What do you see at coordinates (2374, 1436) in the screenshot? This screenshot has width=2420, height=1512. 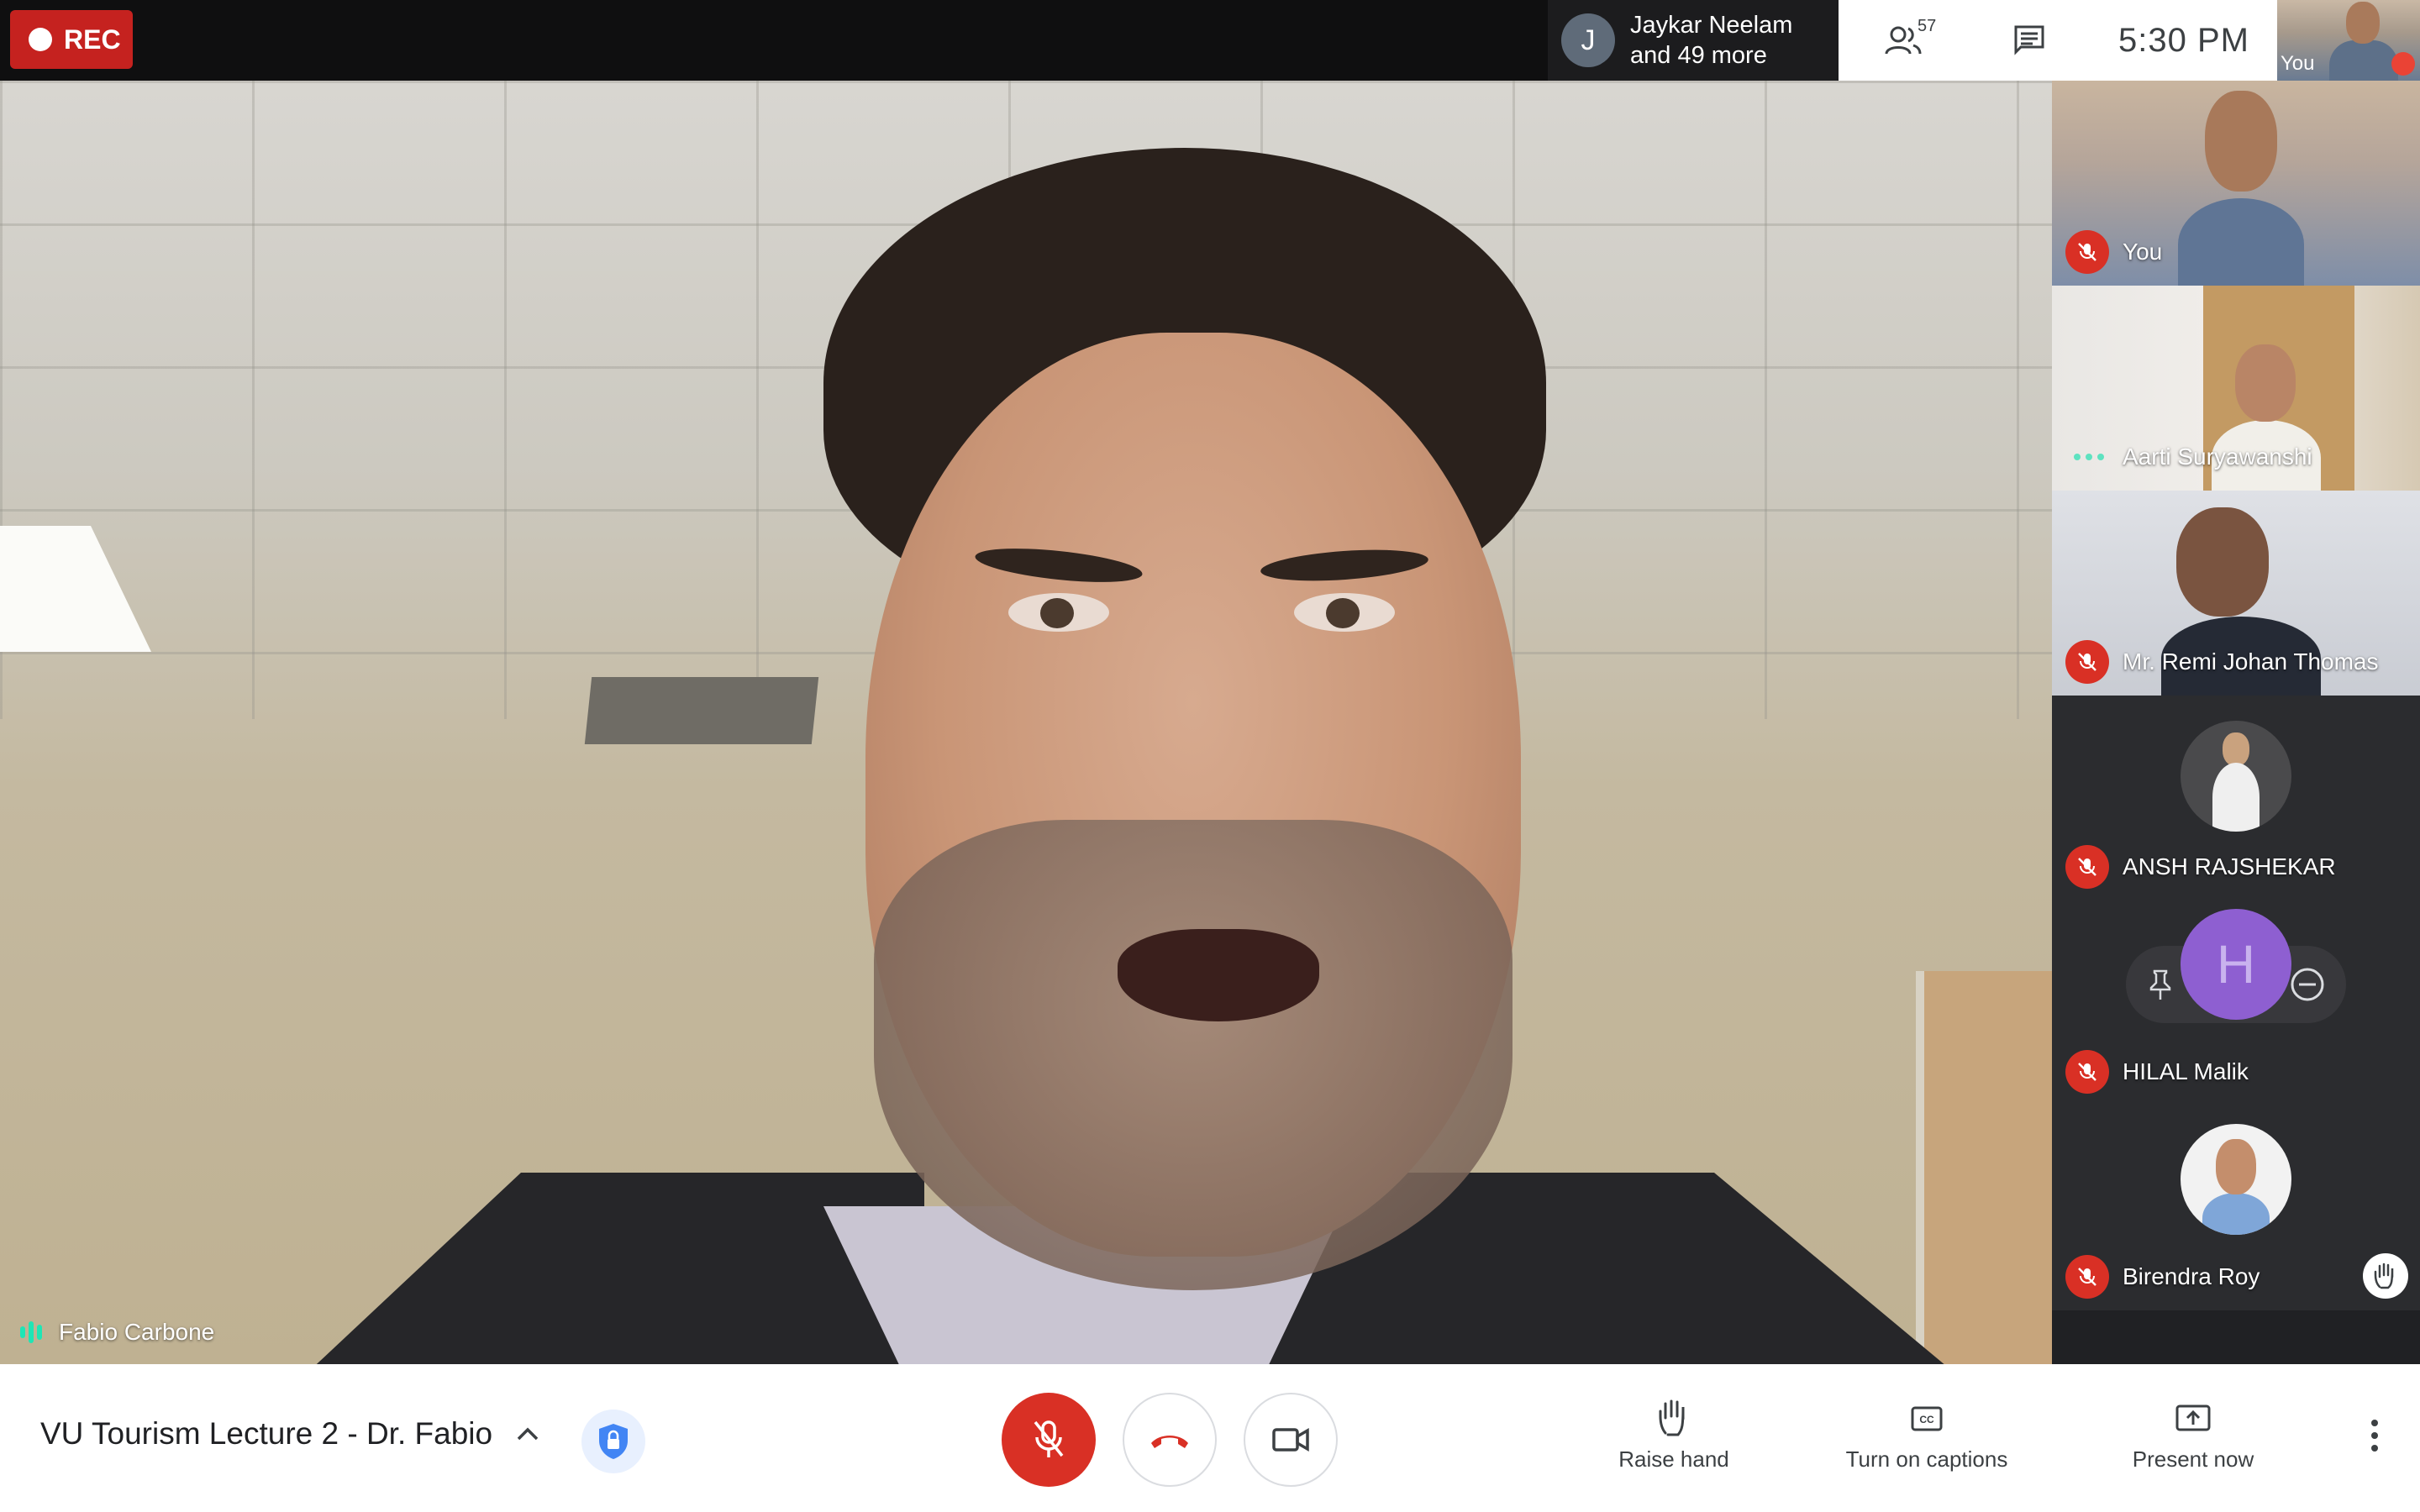 I see `more-vert-icon` at bounding box center [2374, 1436].